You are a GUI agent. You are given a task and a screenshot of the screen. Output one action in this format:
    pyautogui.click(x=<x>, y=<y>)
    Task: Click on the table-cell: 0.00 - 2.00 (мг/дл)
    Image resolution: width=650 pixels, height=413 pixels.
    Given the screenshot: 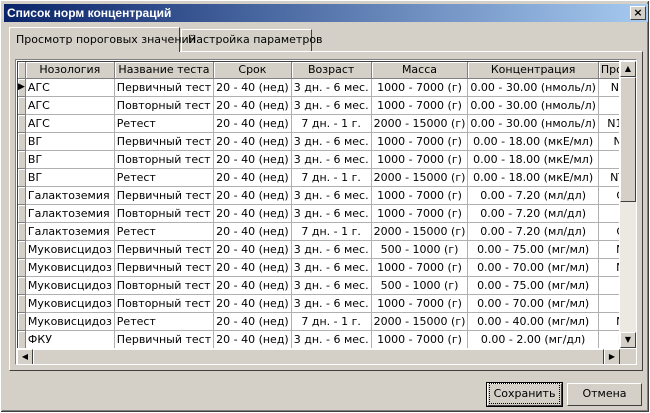 What is the action you would take?
    pyautogui.click(x=533, y=339)
    